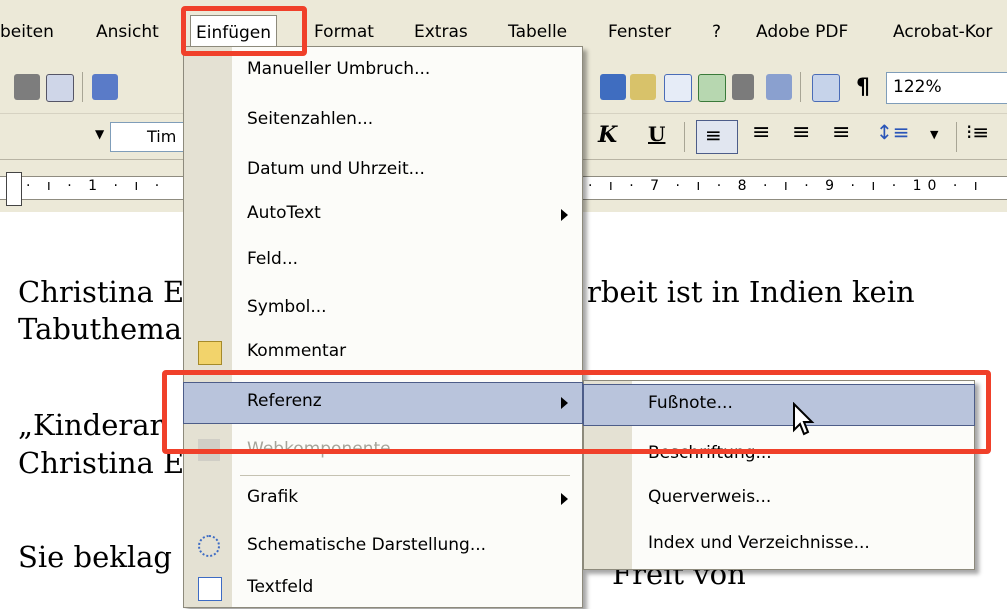  What do you see at coordinates (297, 351) in the screenshot?
I see `menu-item-label: Kommentar` at bounding box center [297, 351].